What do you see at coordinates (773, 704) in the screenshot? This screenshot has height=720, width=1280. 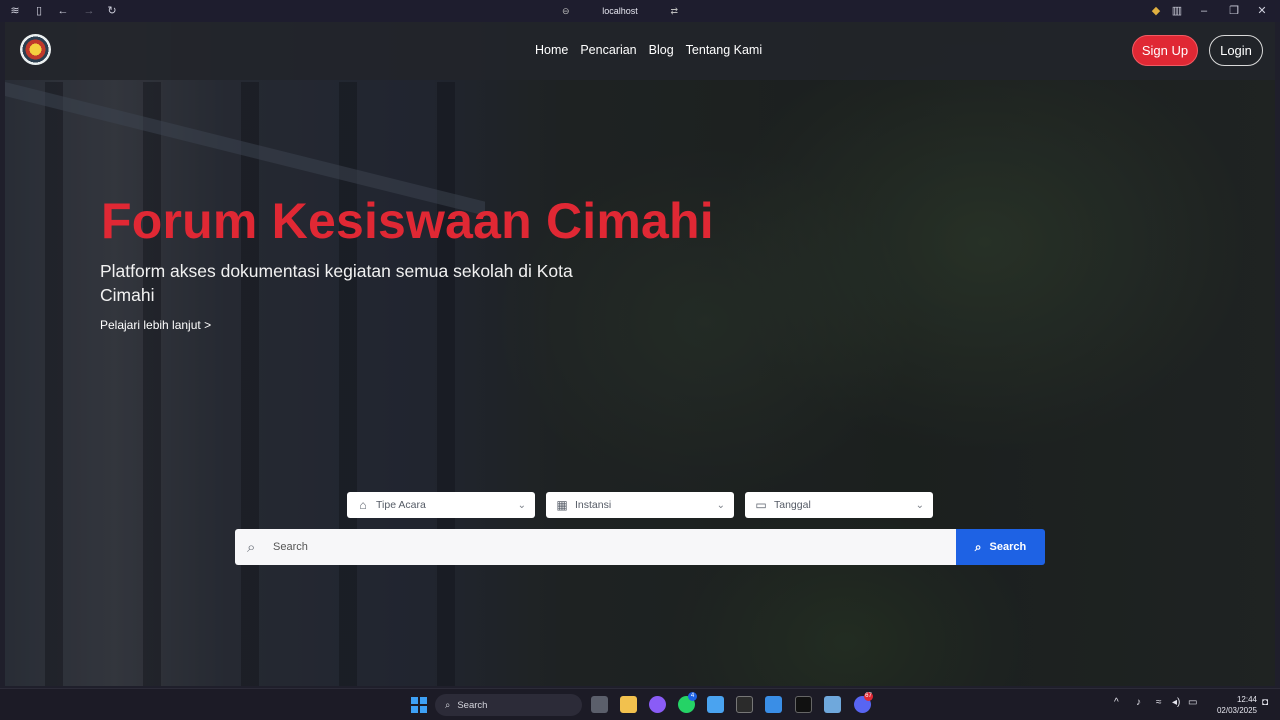 I see `photos-icon` at bounding box center [773, 704].